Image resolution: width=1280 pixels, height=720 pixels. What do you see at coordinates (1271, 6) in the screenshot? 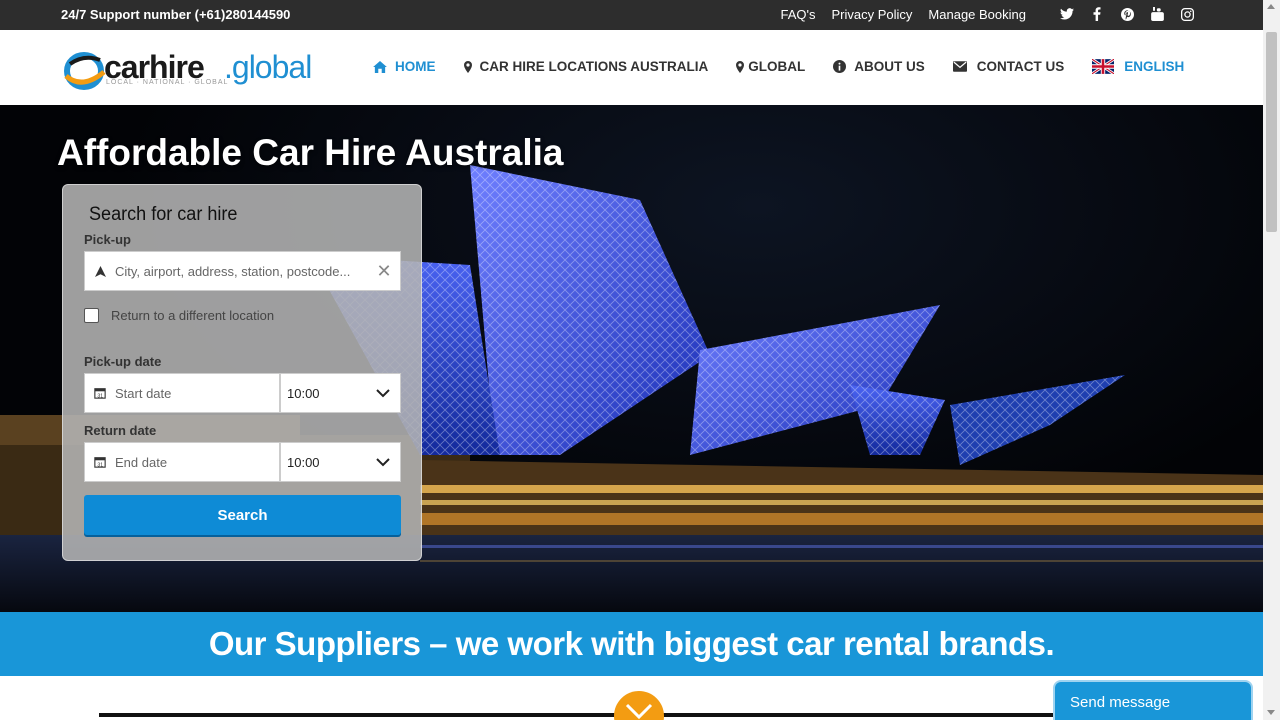
I see `scroll-up-arrow` at bounding box center [1271, 6].